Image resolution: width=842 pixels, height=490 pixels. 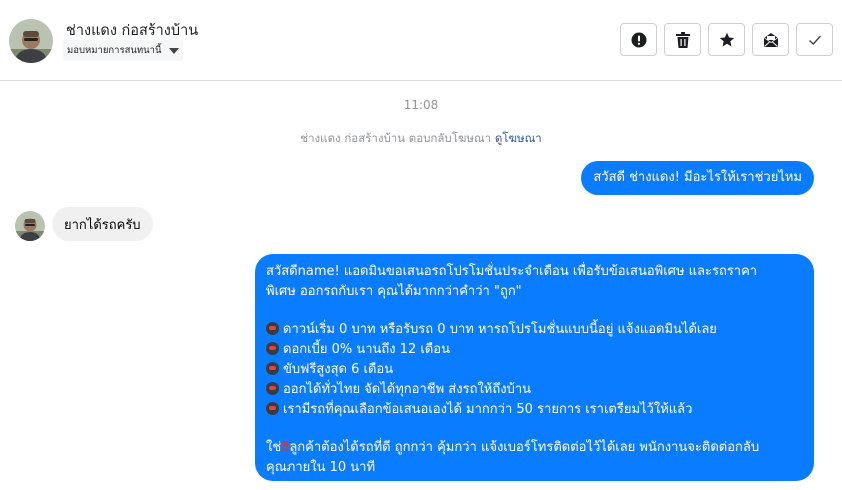 I want to click on report-button, so click(x=638, y=39).